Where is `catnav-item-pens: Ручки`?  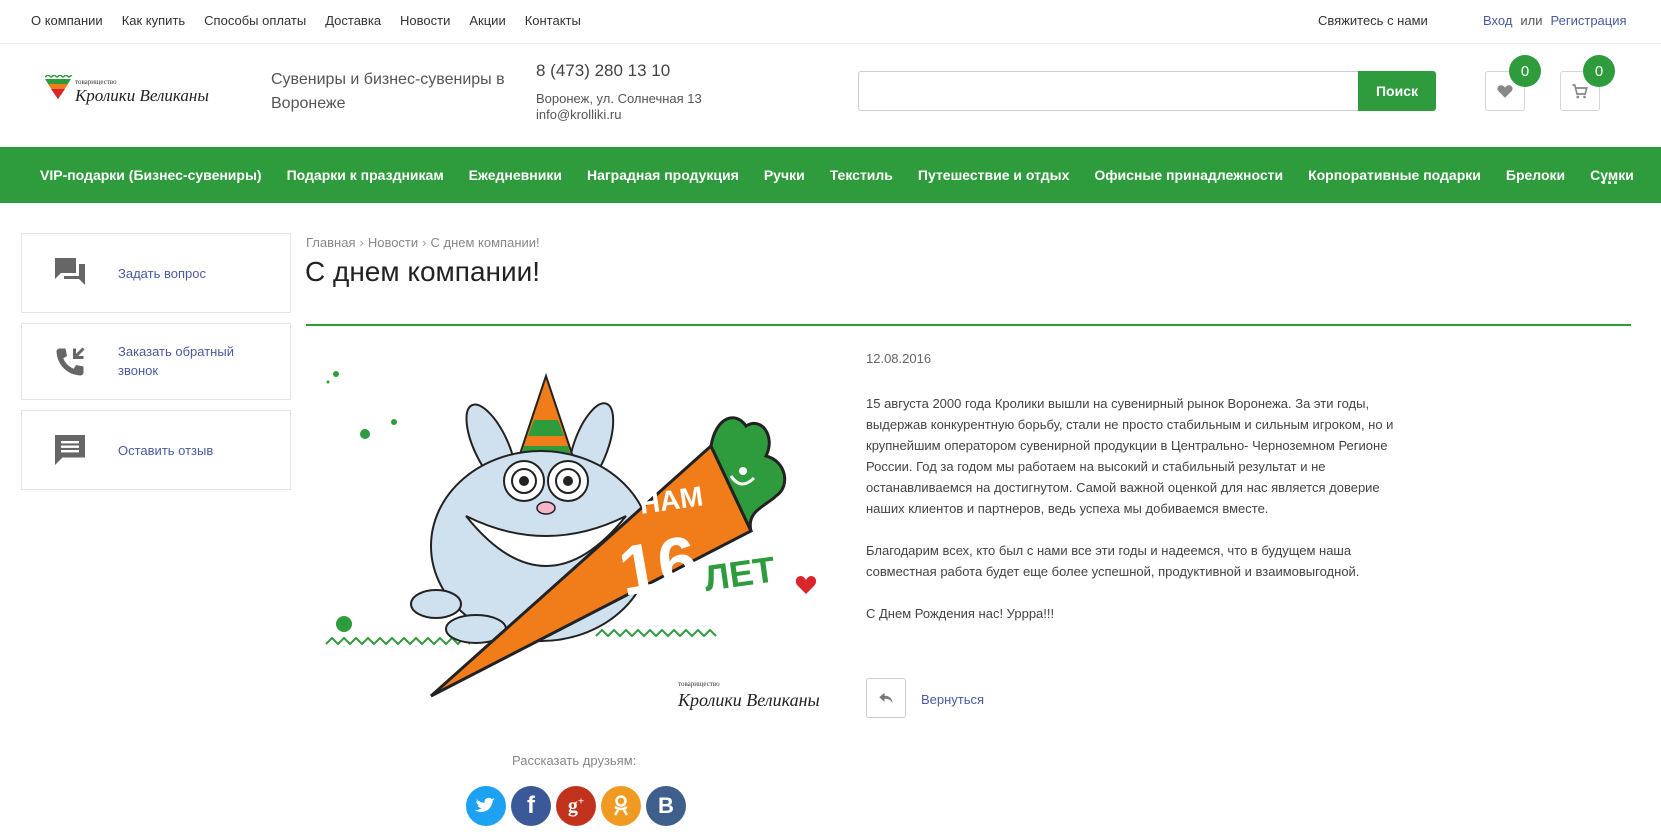 catnav-item-pens: Ручки is located at coordinates (784, 175).